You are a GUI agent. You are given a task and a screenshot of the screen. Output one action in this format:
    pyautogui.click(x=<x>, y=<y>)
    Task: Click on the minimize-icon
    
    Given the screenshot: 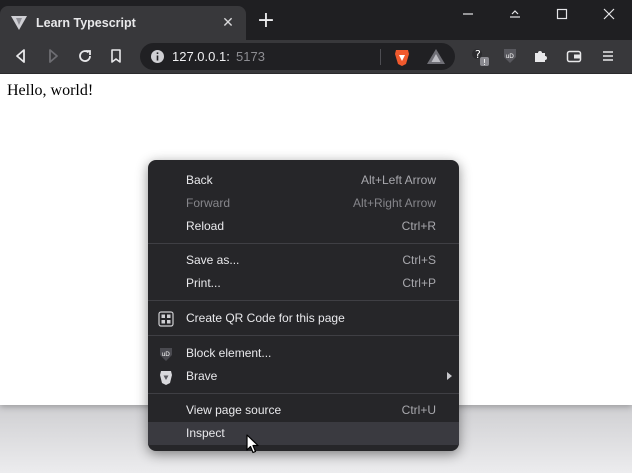 What is the action you would take?
    pyautogui.click(x=468, y=14)
    